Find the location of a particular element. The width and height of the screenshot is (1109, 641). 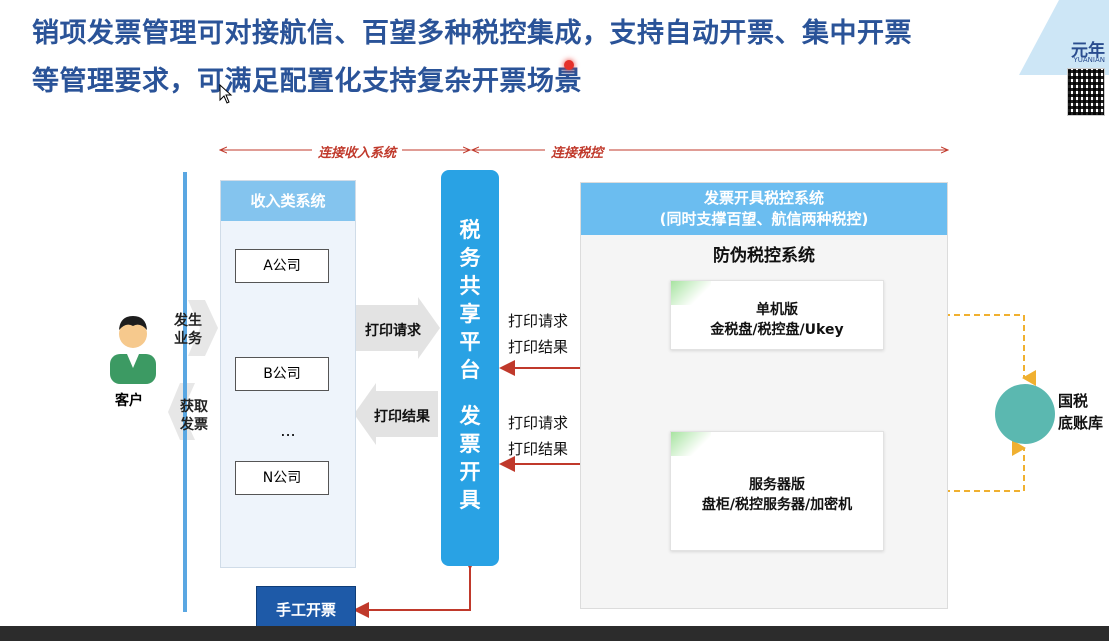

customer-person-icon is located at coordinates (133, 350).